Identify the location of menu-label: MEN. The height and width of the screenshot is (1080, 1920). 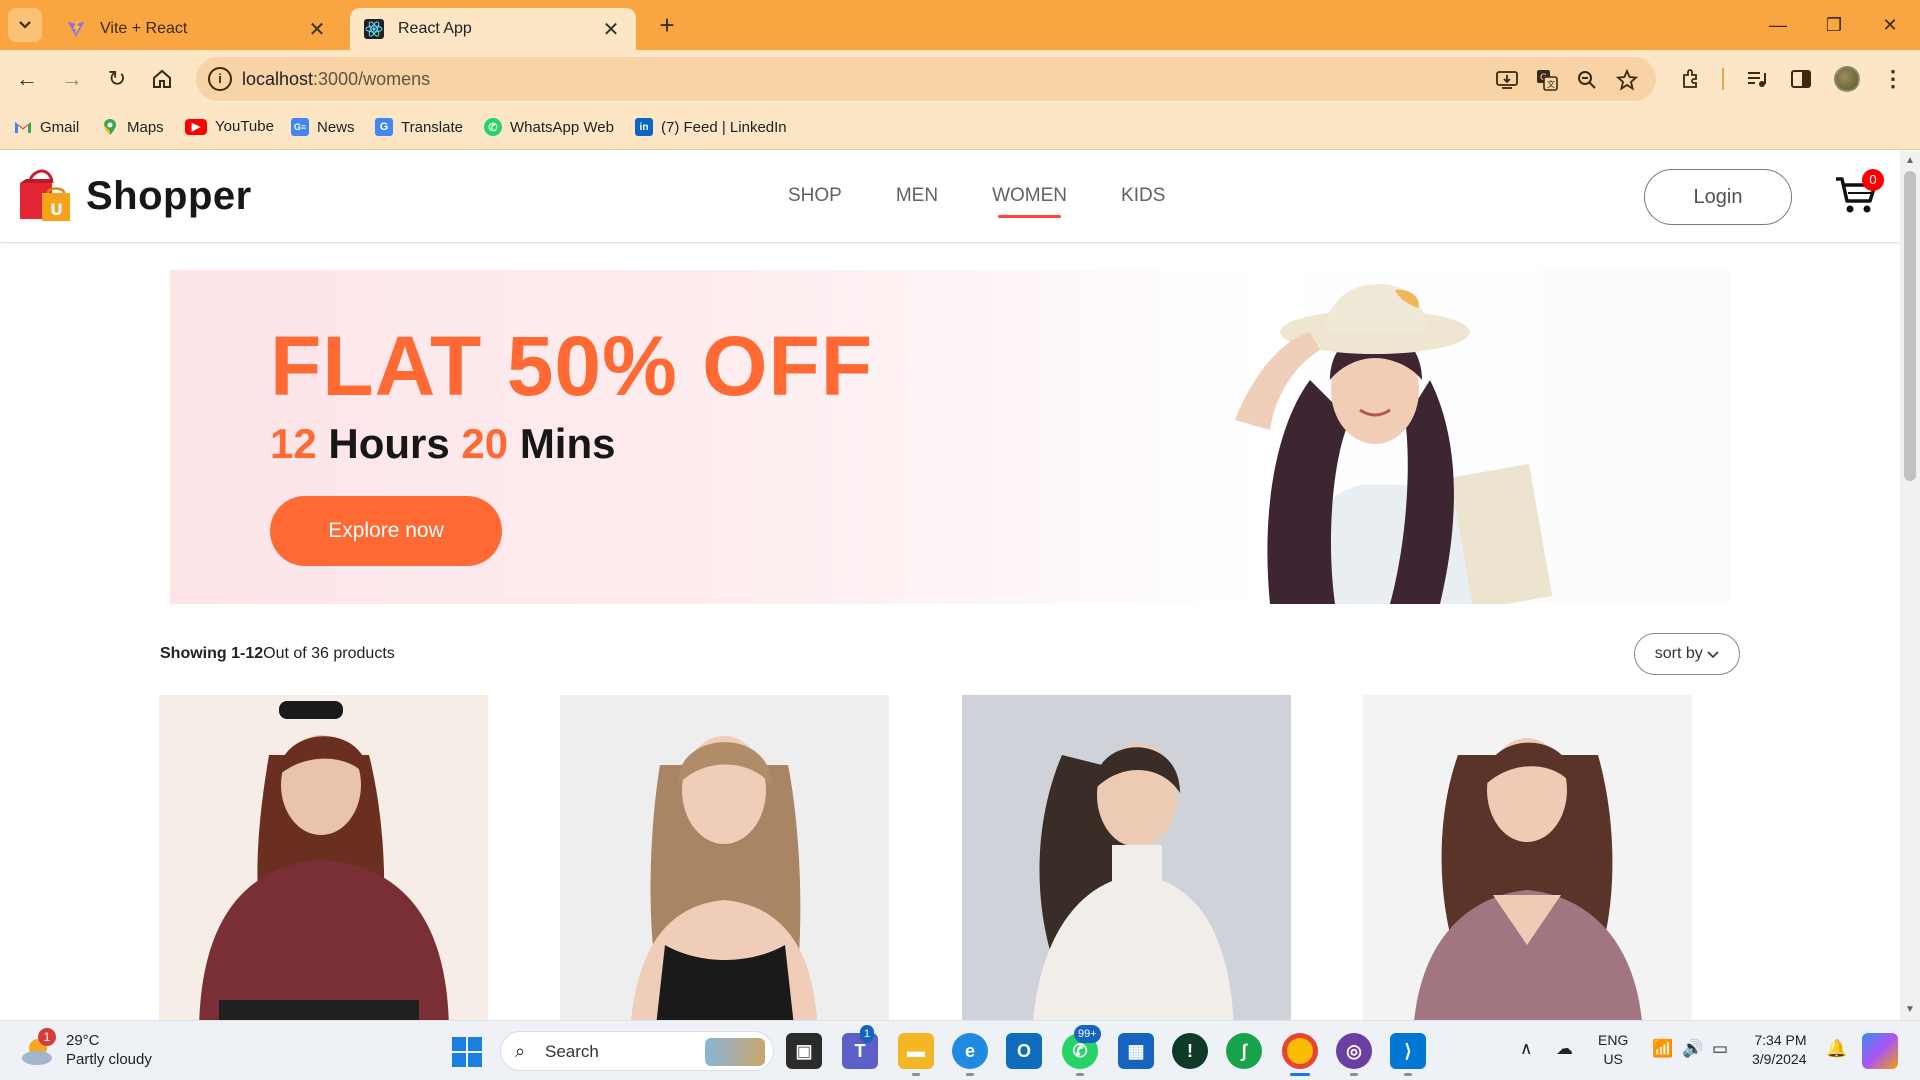
(917, 195).